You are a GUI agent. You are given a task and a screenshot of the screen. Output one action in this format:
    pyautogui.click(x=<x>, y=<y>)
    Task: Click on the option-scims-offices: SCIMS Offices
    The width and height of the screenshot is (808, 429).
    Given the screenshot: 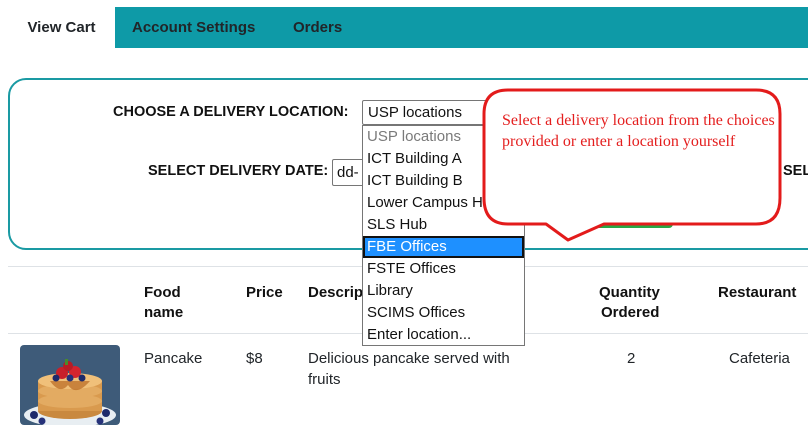 What is the action you would take?
    pyautogui.click(x=443, y=313)
    